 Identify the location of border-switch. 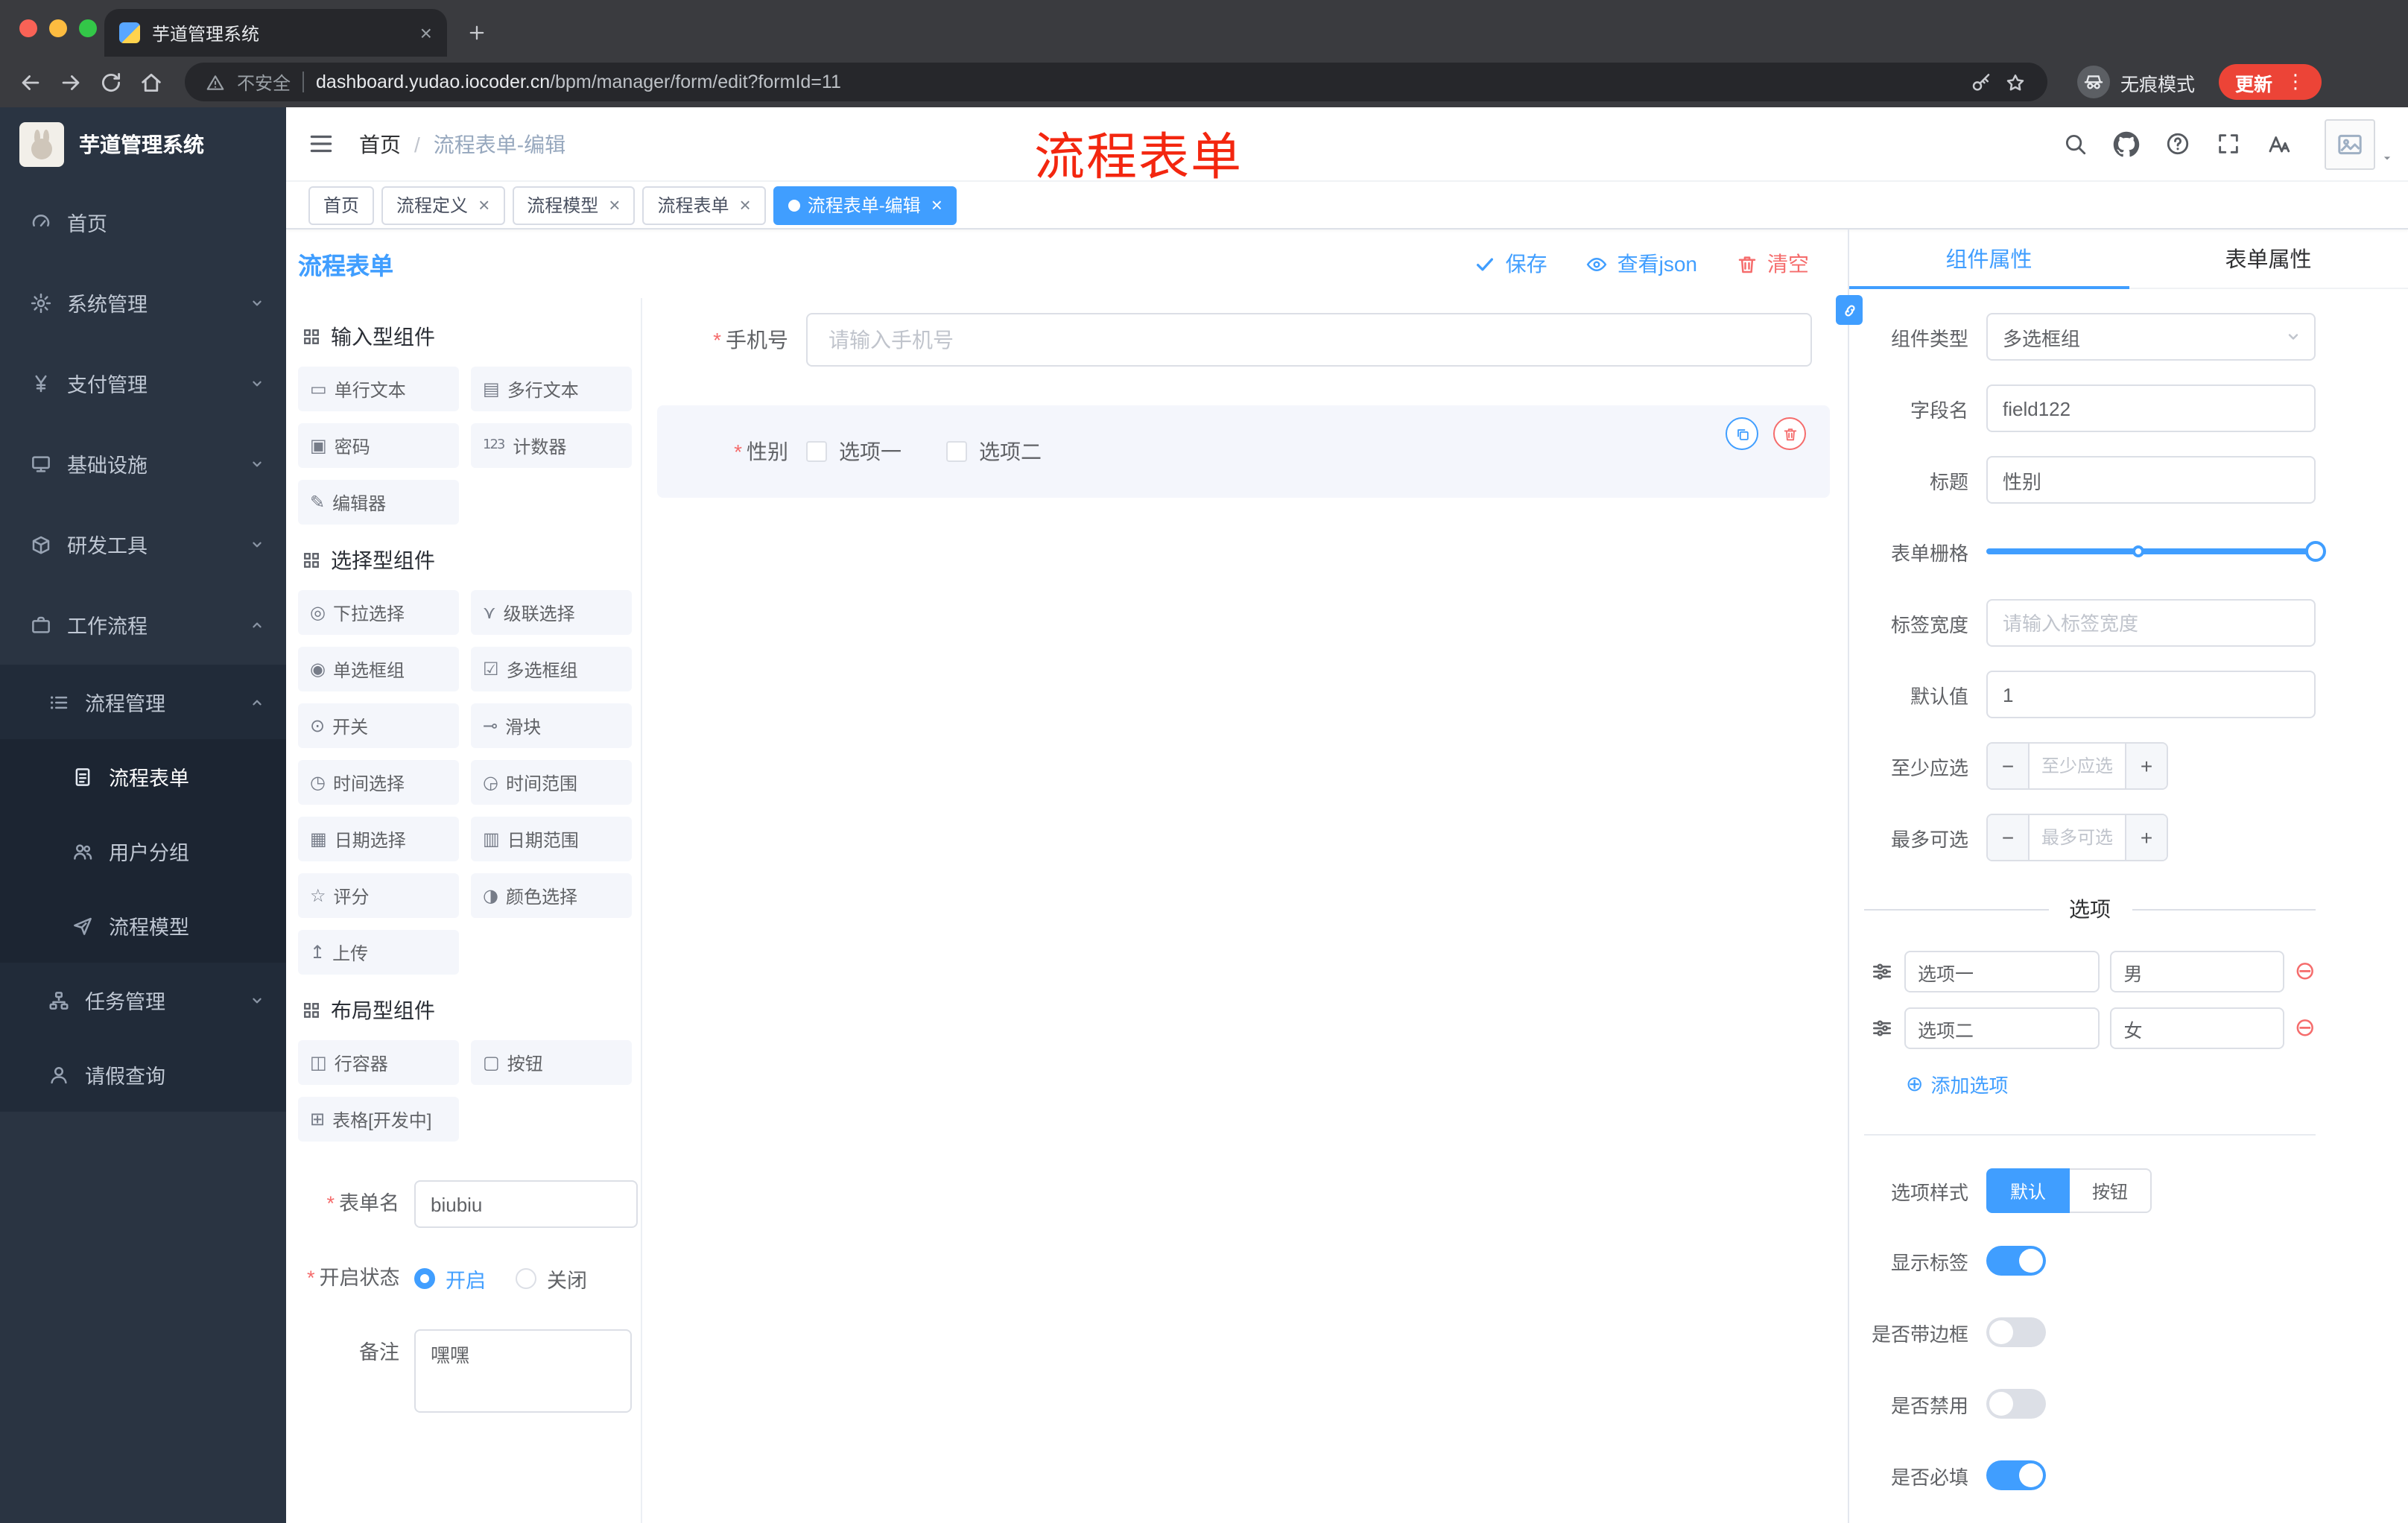
(2016, 1332).